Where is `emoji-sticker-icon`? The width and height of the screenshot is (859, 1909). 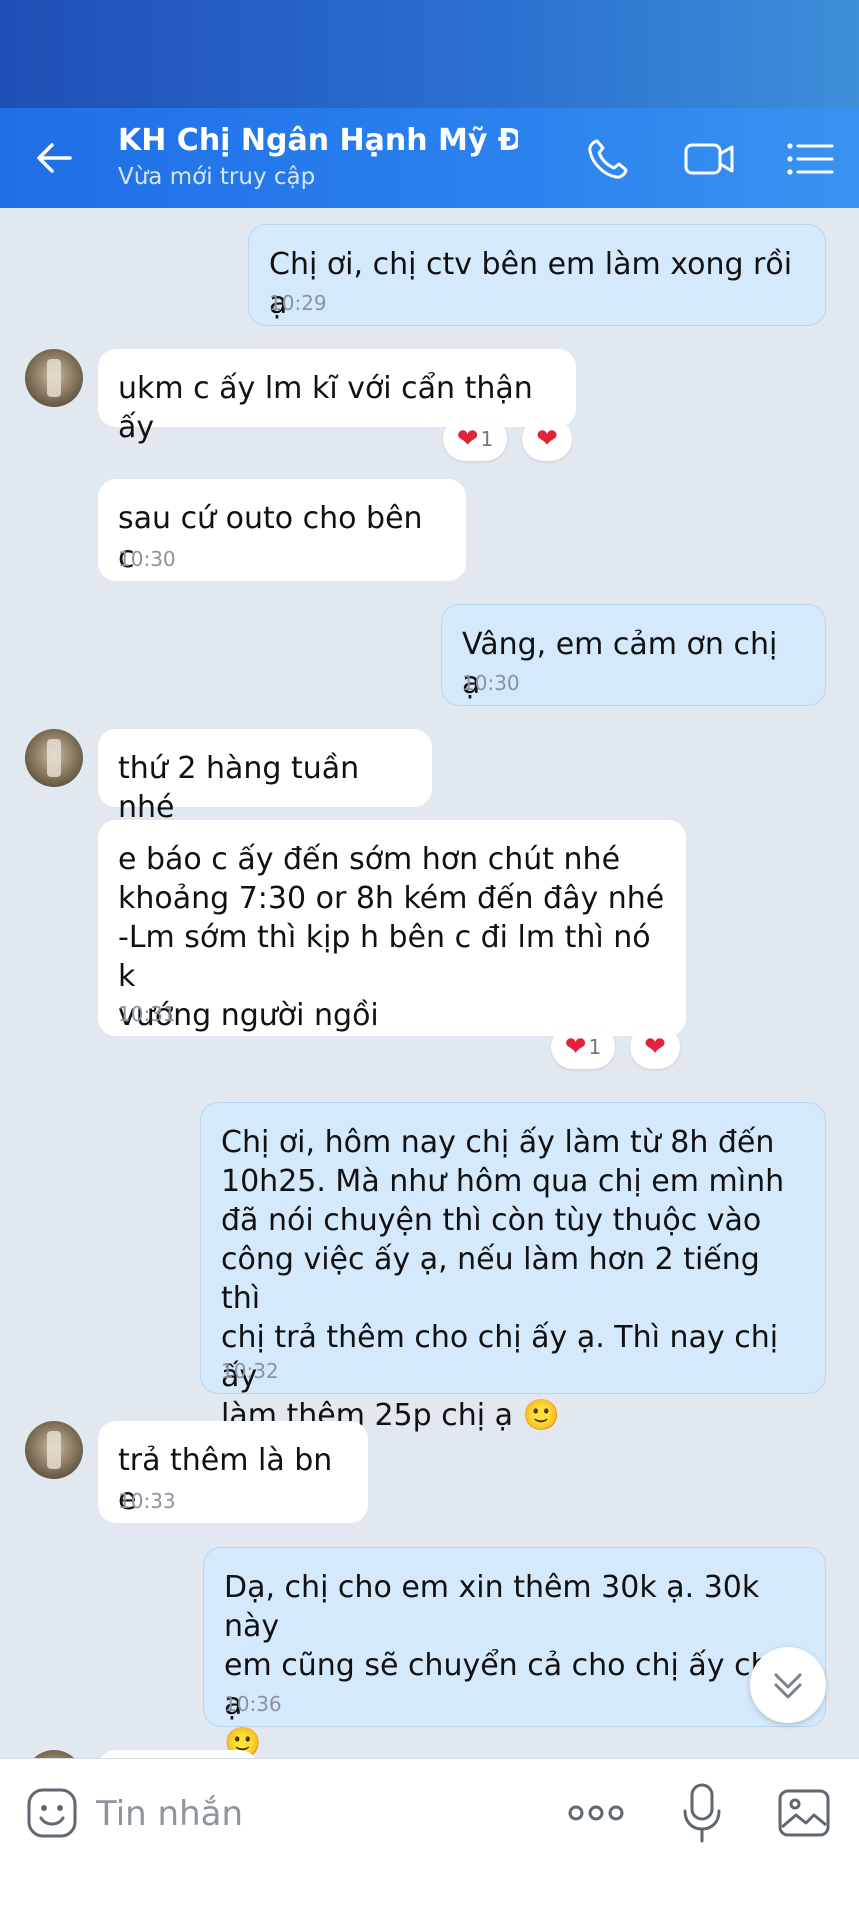 emoji-sticker-icon is located at coordinates (52, 1813).